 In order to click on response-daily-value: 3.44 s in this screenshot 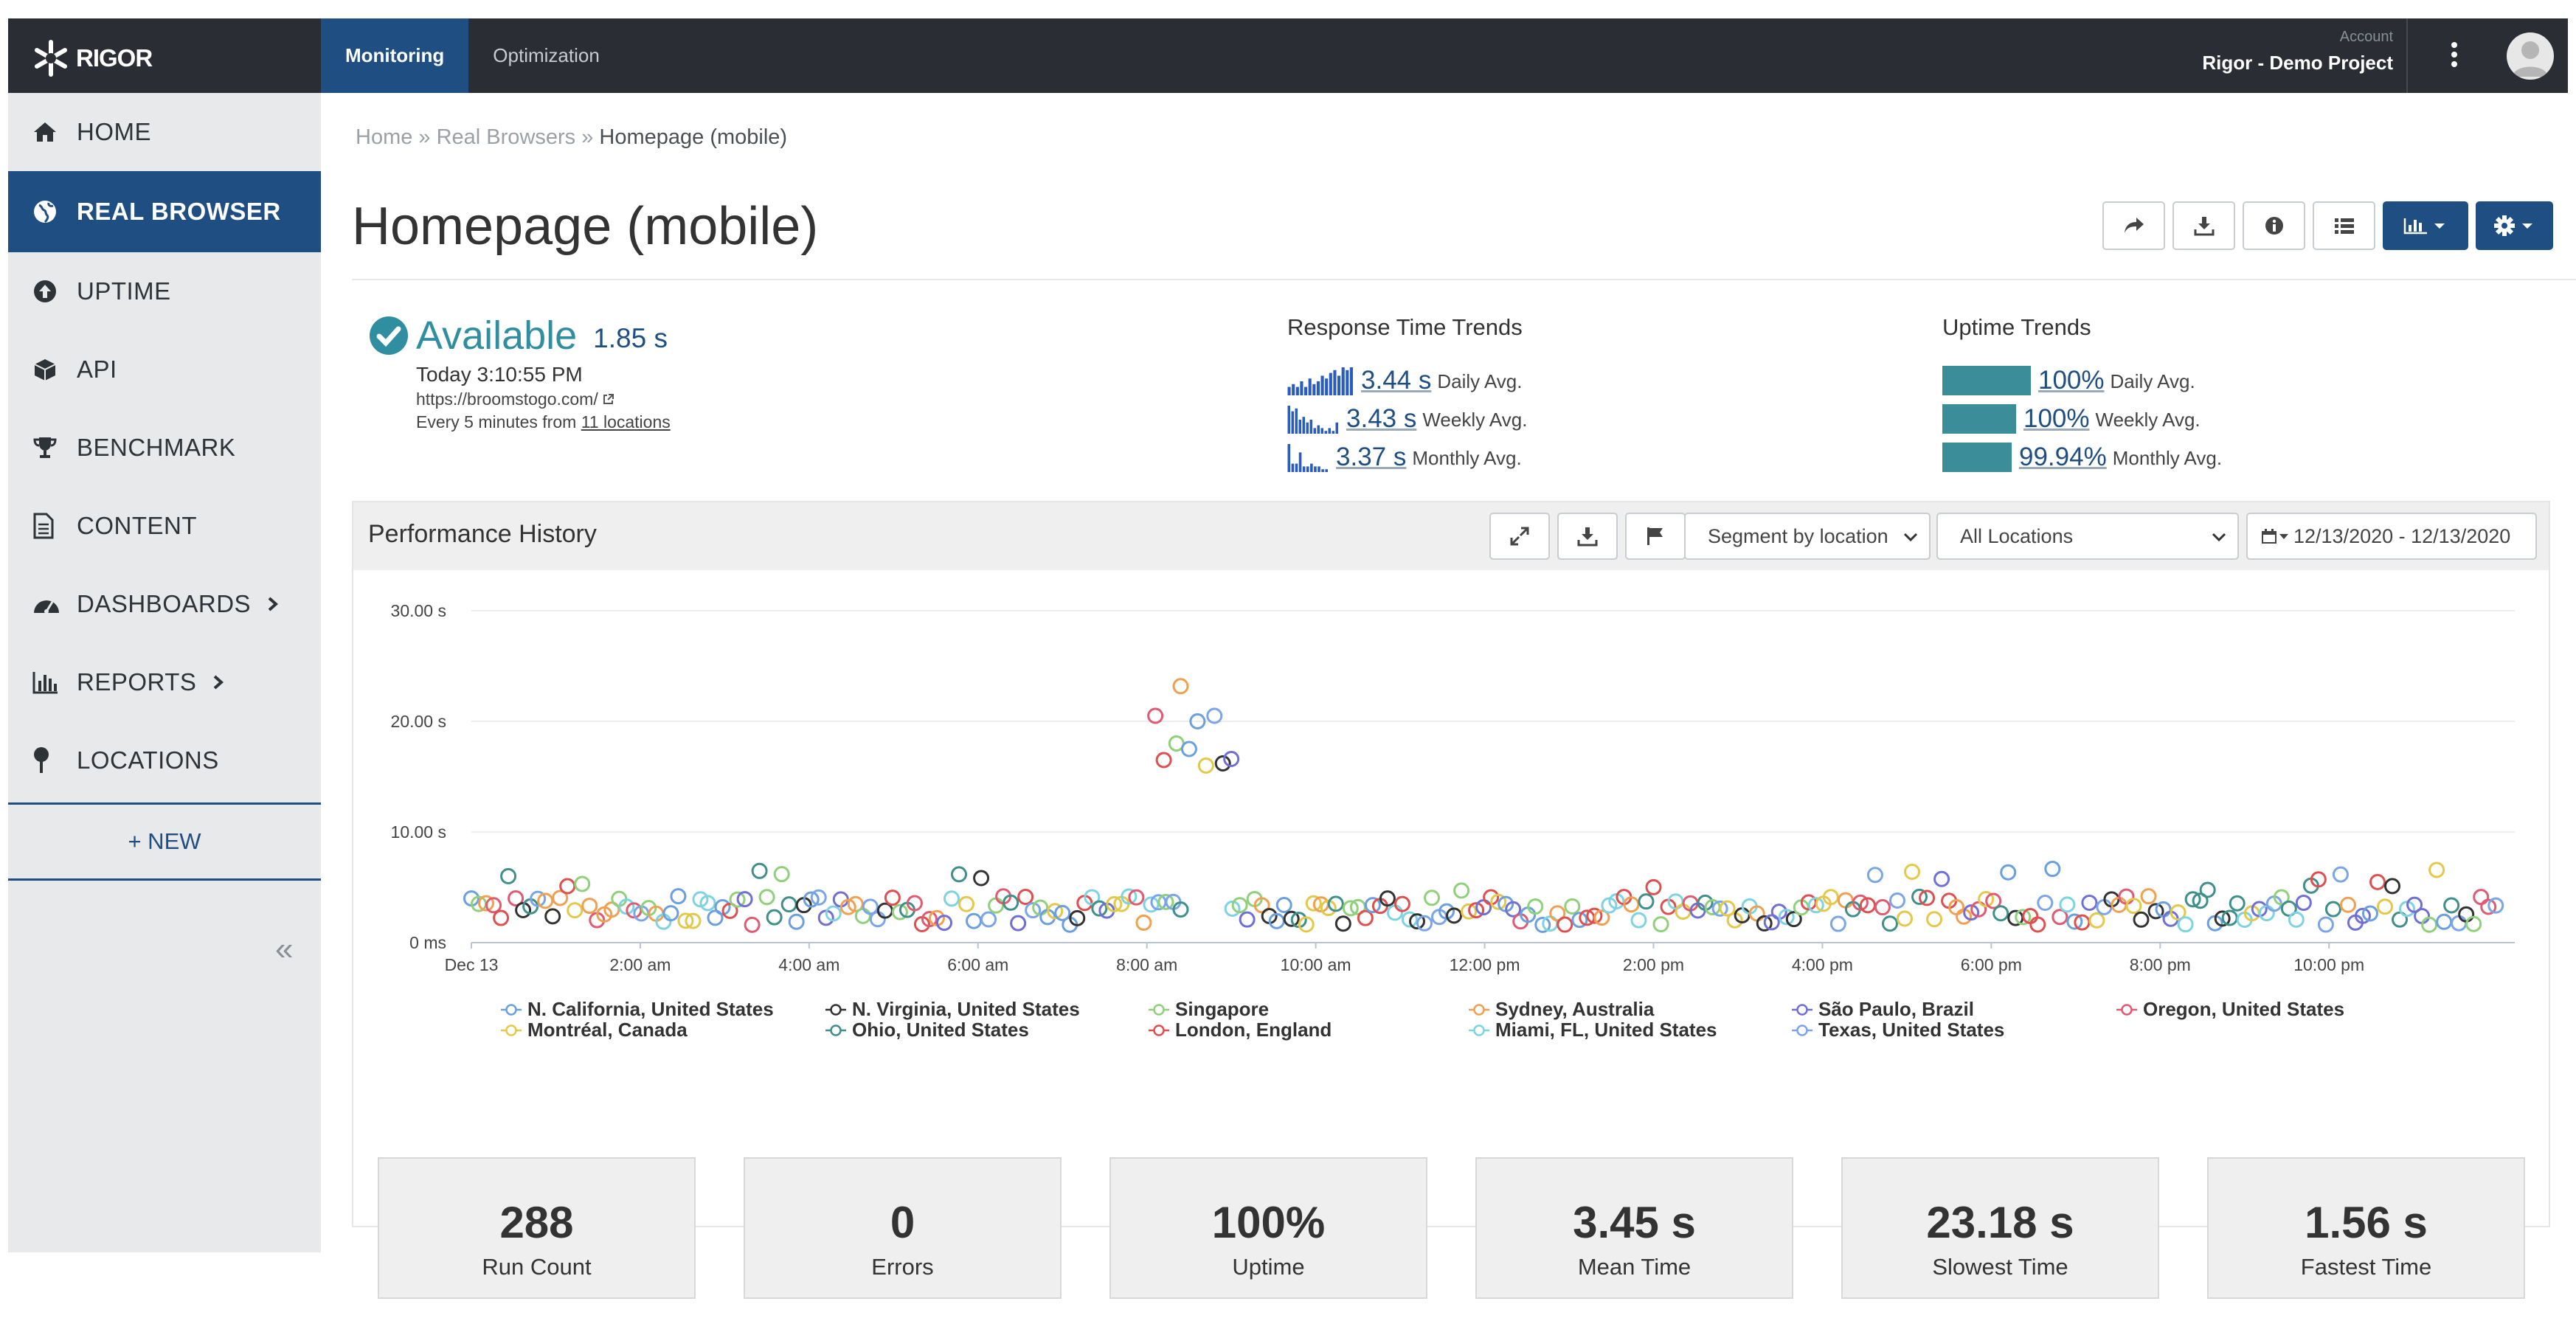, I will do `click(1396, 380)`.